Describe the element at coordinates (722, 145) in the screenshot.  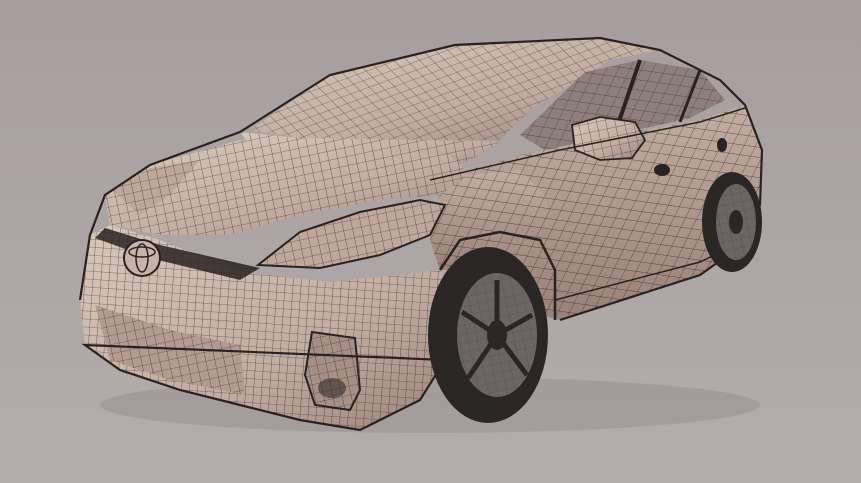
I see `fuel-cap` at that location.